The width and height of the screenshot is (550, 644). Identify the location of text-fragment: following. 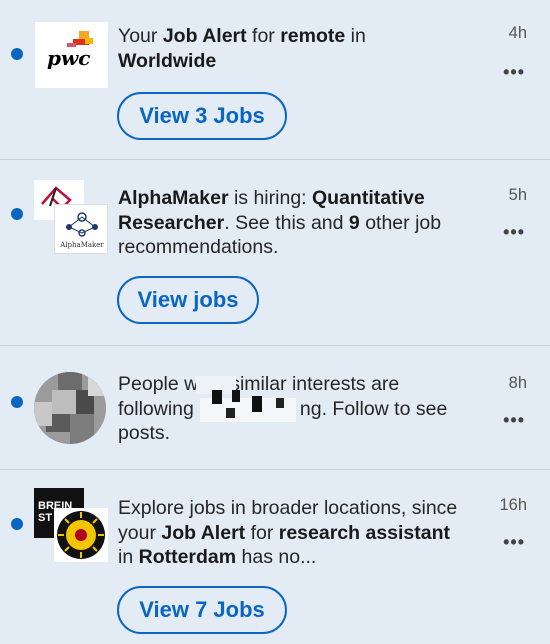
(156, 408).